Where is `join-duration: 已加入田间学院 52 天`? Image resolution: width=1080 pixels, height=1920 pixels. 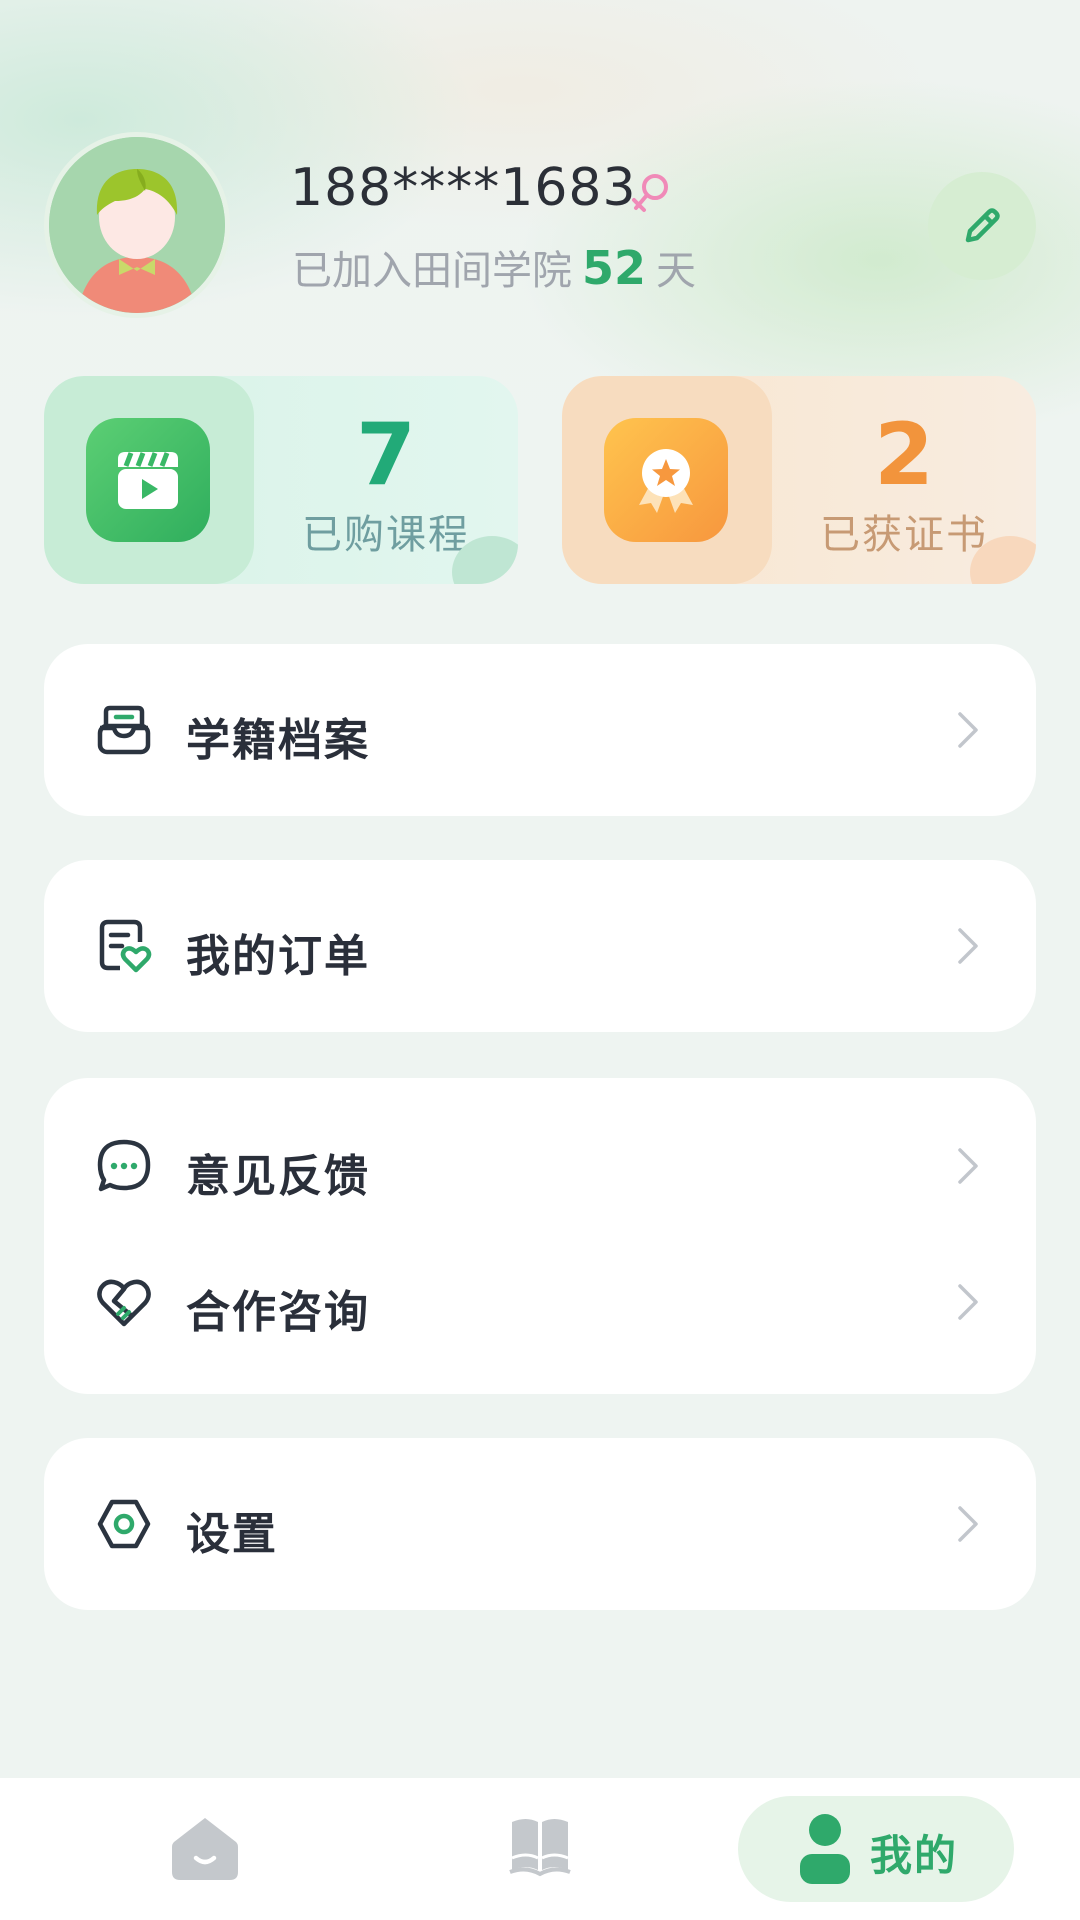
join-duration: 已加入田间学院 52 天 is located at coordinates (494, 267).